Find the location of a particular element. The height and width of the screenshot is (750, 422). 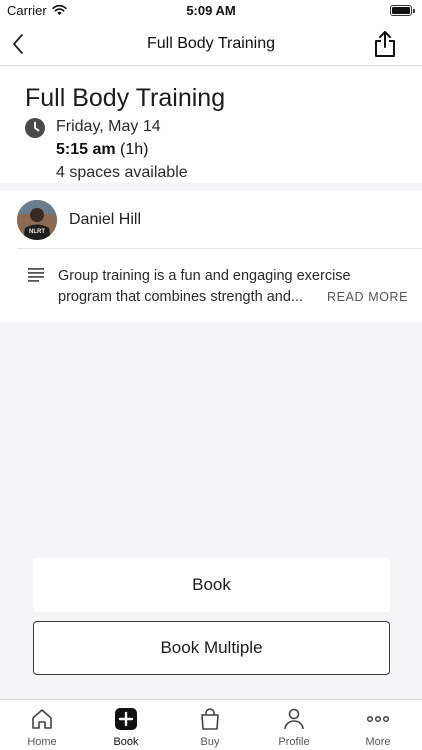

clock-icon is located at coordinates (35, 128).